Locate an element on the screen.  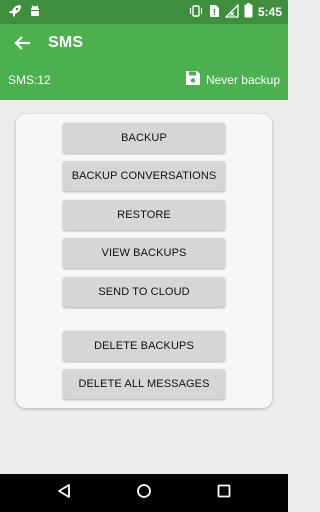
sms-count: SMS:12 is located at coordinates (29, 80).